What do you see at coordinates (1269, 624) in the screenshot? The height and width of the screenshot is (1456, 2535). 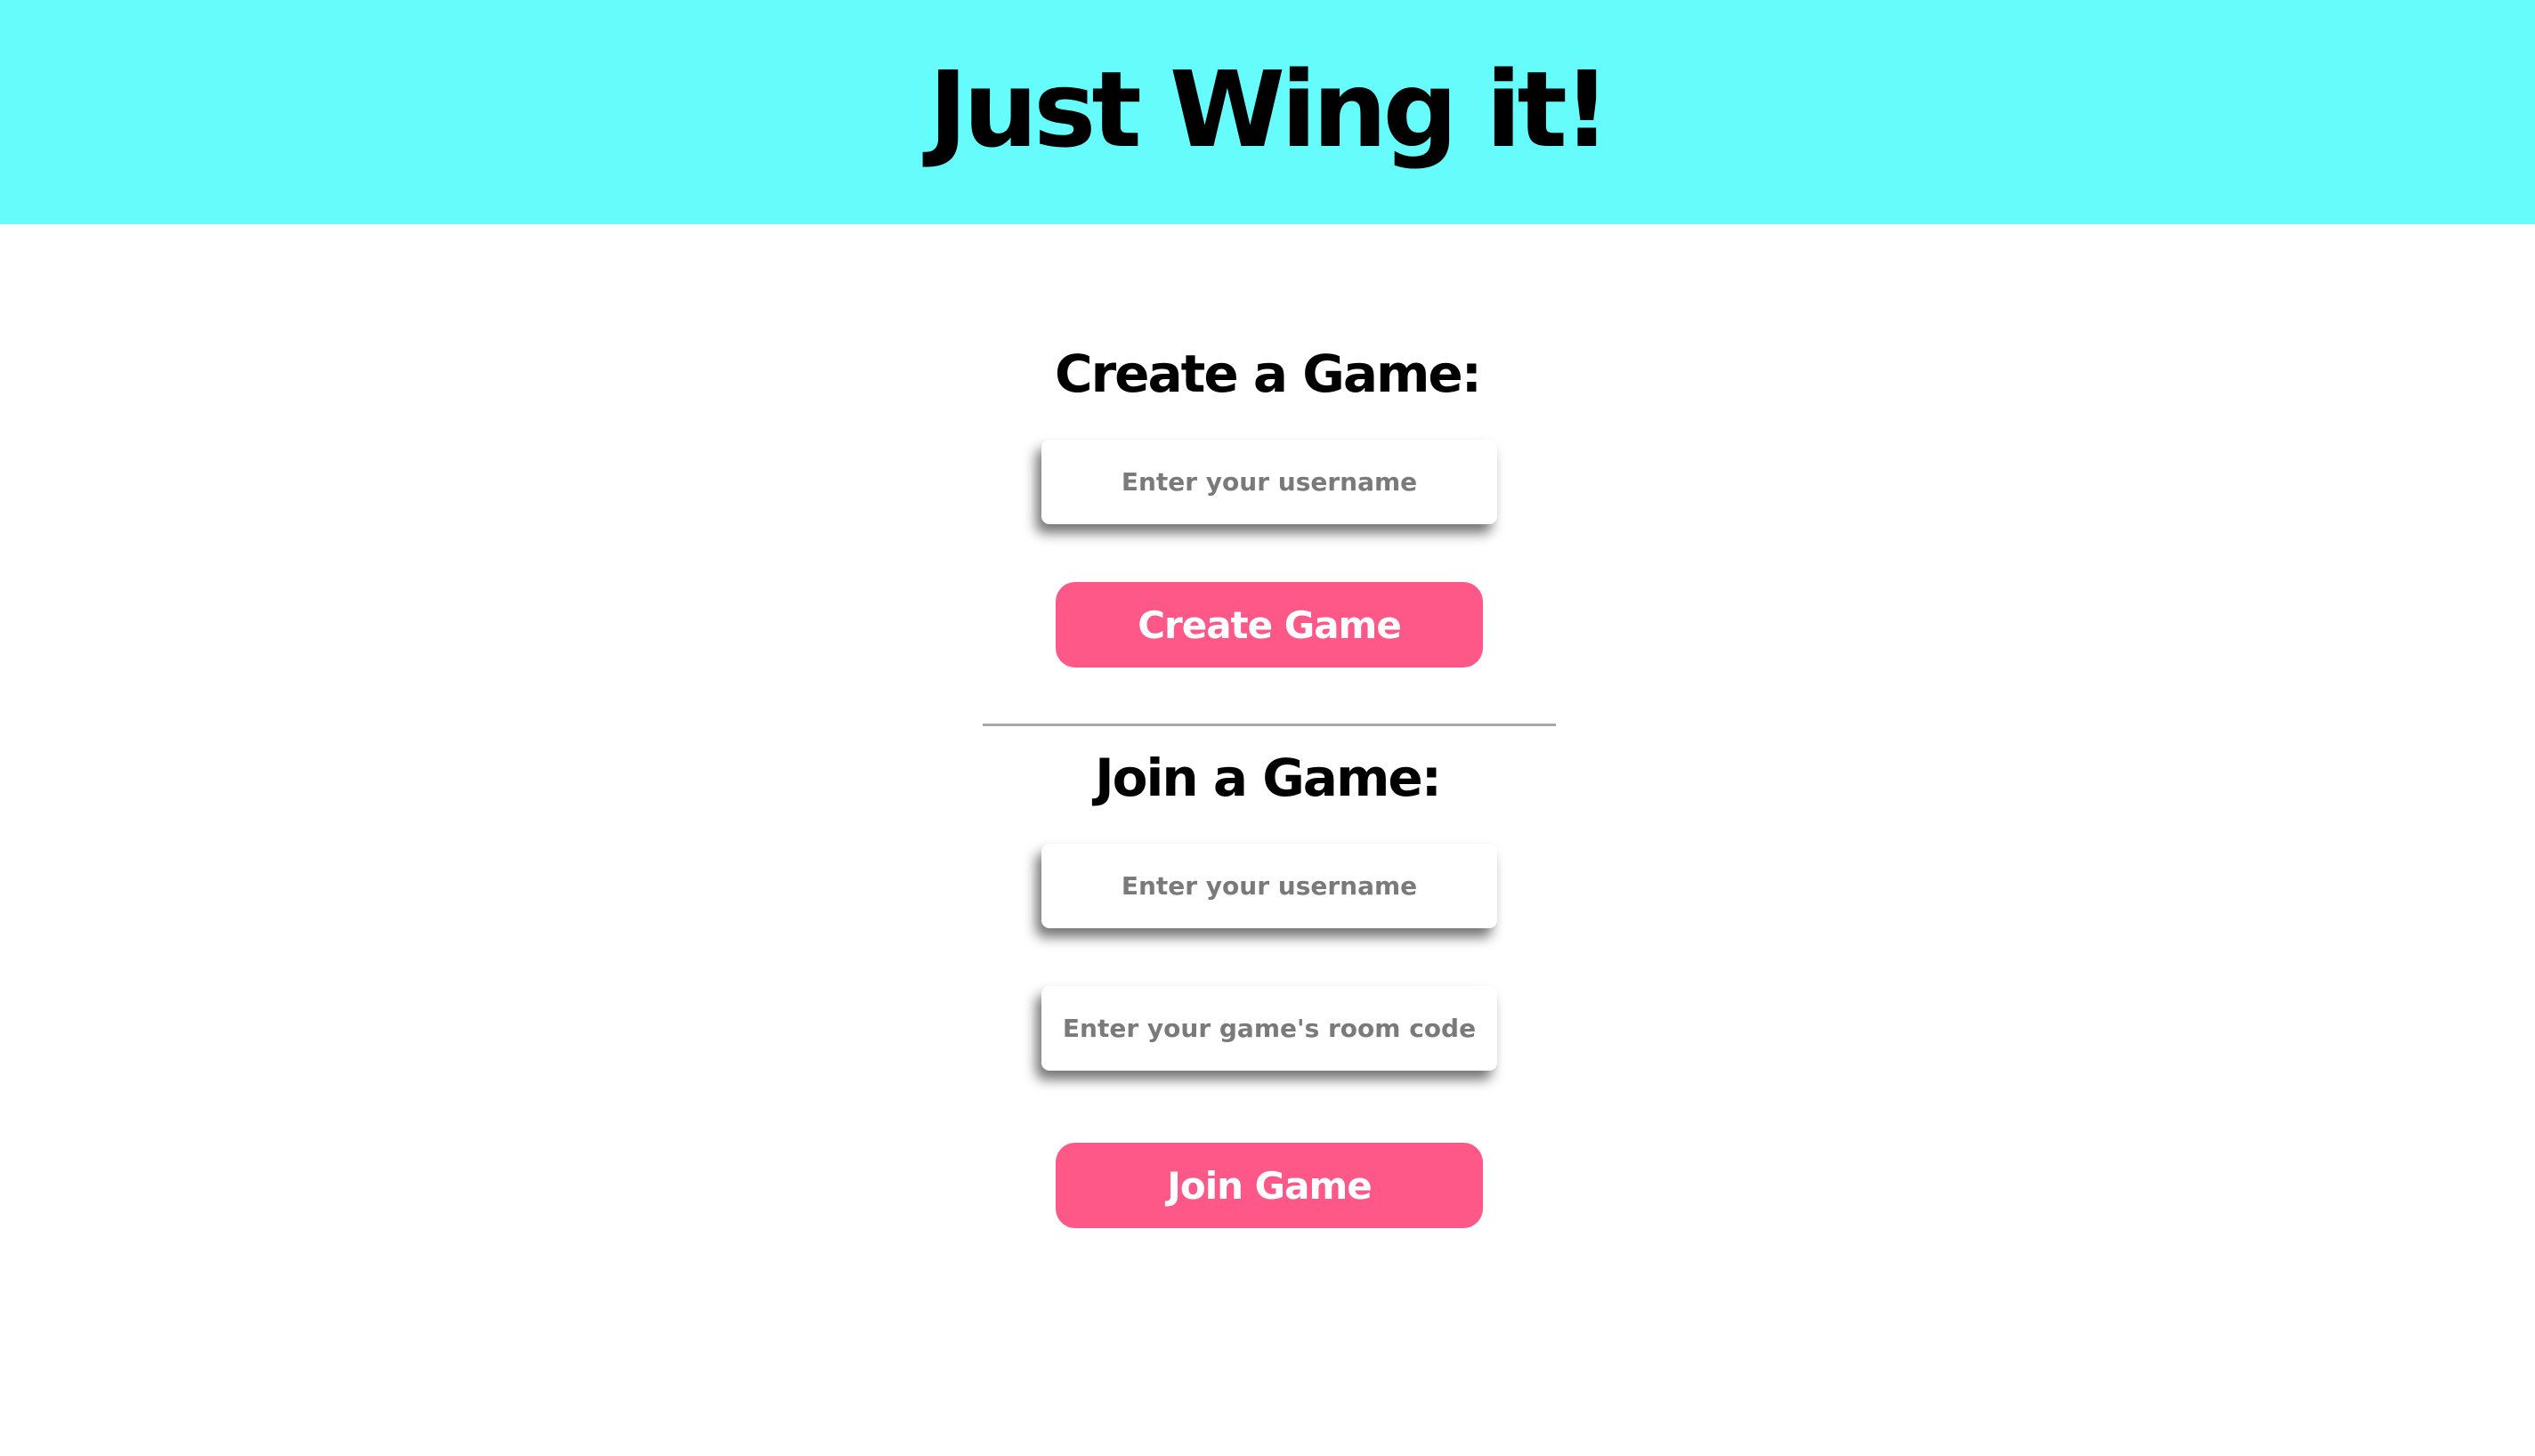 I see `create-game-button: Create Game` at bounding box center [1269, 624].